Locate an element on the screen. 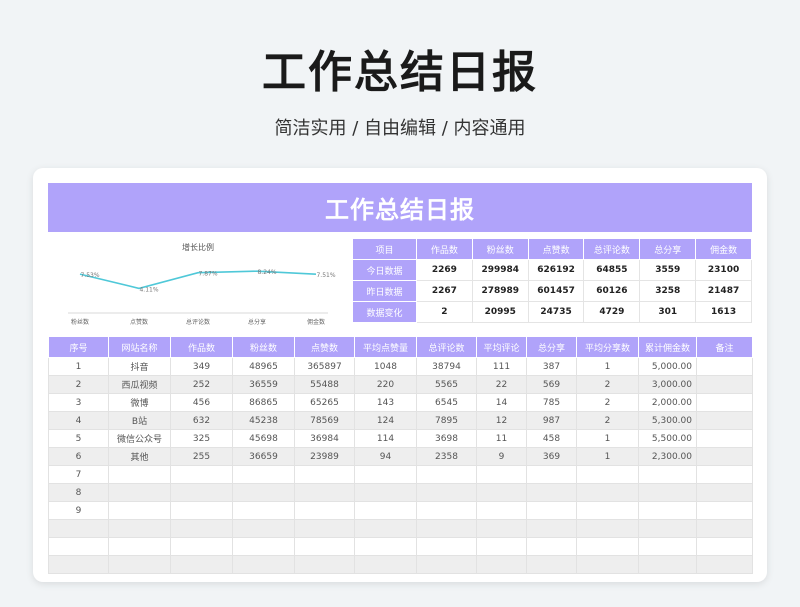  table-cell: 5,500.00 is located at coordinates (667, 438).